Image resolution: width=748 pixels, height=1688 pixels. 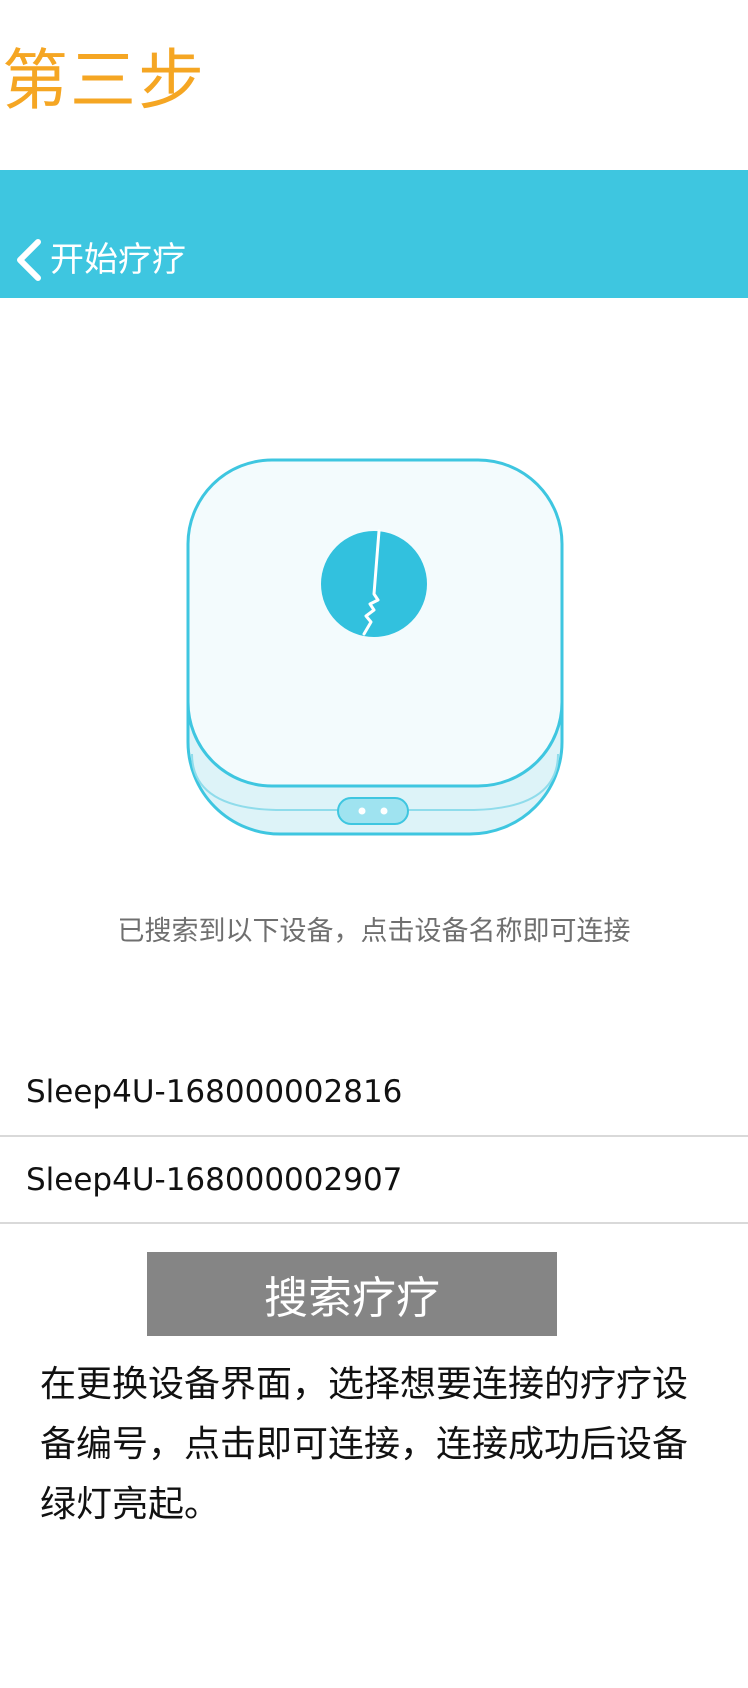 I want to click on back-button-label: 开始疗疗, so click(x=118, y=260).